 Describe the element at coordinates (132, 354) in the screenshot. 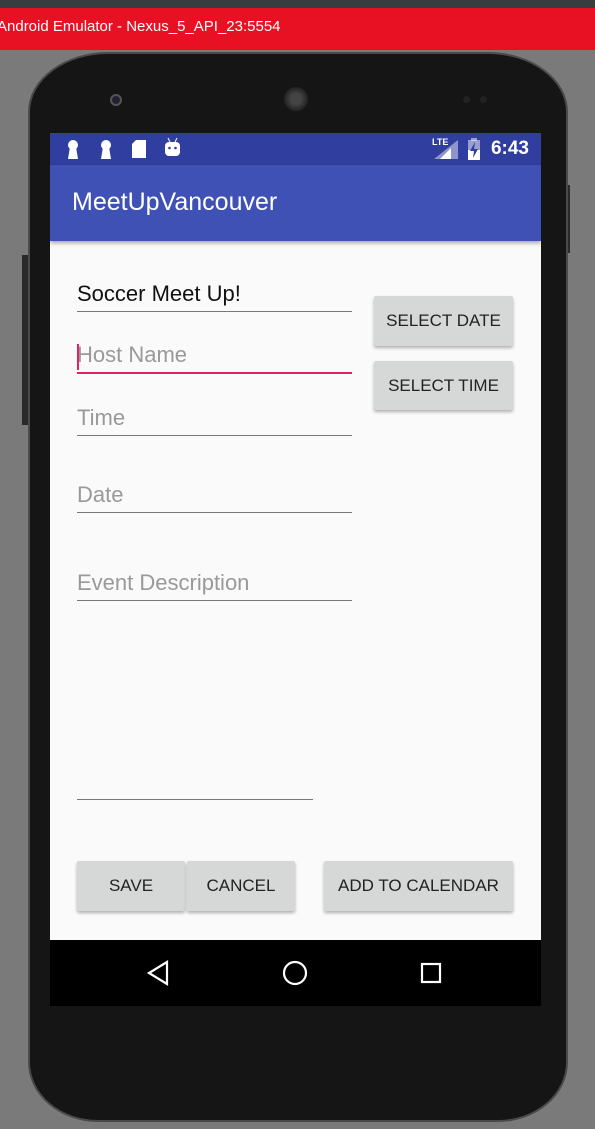

I see `host-name-placeholder: Host Name` at that location.